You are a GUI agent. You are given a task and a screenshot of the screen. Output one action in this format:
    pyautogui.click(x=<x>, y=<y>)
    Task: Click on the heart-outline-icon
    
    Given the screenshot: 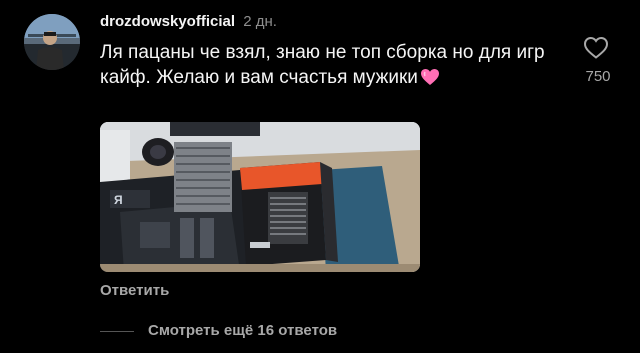 What is the action you would take?
    pyautogui.click(x=596, y=47)
    